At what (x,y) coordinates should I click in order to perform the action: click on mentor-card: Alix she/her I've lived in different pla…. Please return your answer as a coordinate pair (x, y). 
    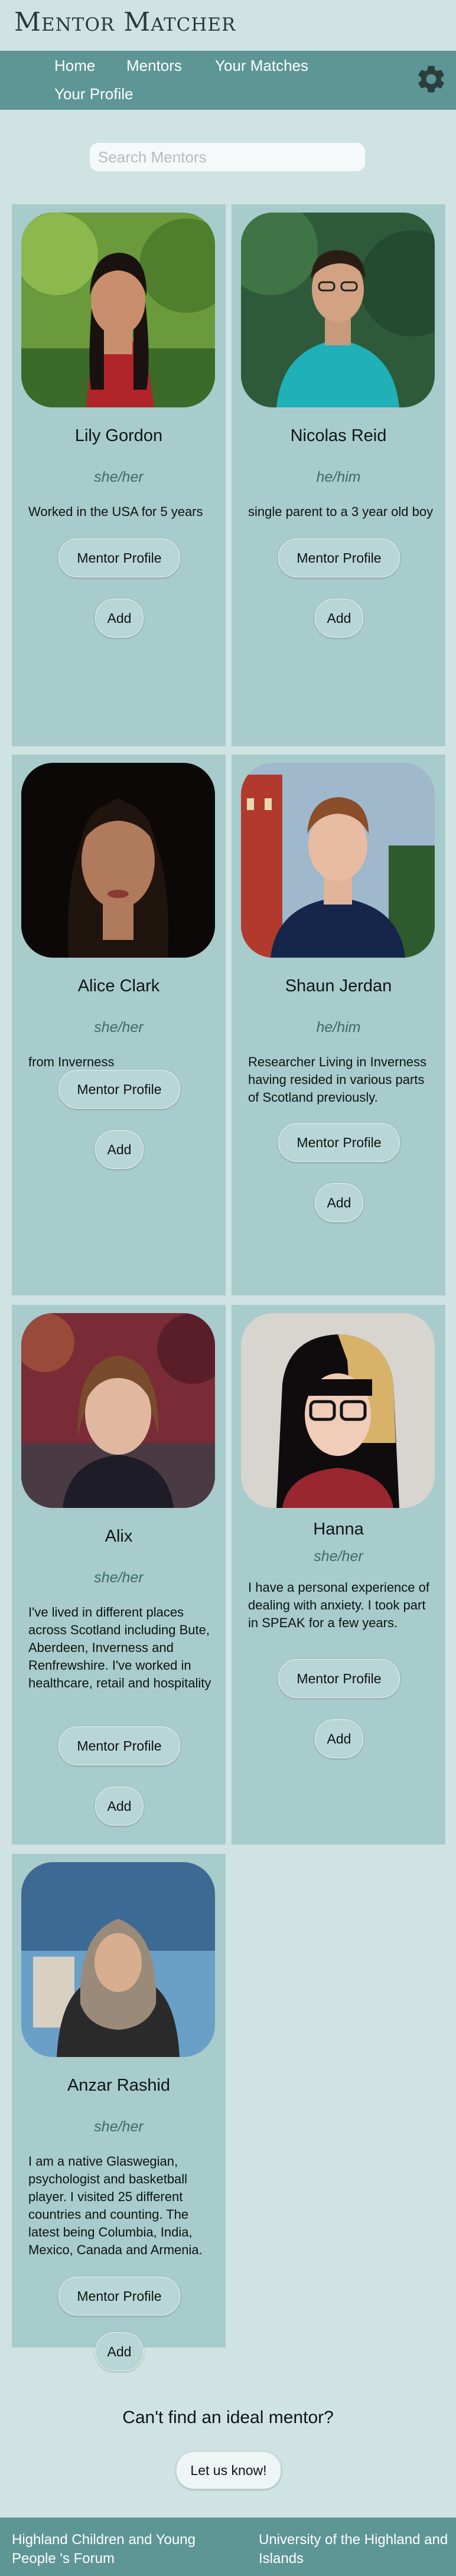
    Looking at the image, I should click on (119, 1574).